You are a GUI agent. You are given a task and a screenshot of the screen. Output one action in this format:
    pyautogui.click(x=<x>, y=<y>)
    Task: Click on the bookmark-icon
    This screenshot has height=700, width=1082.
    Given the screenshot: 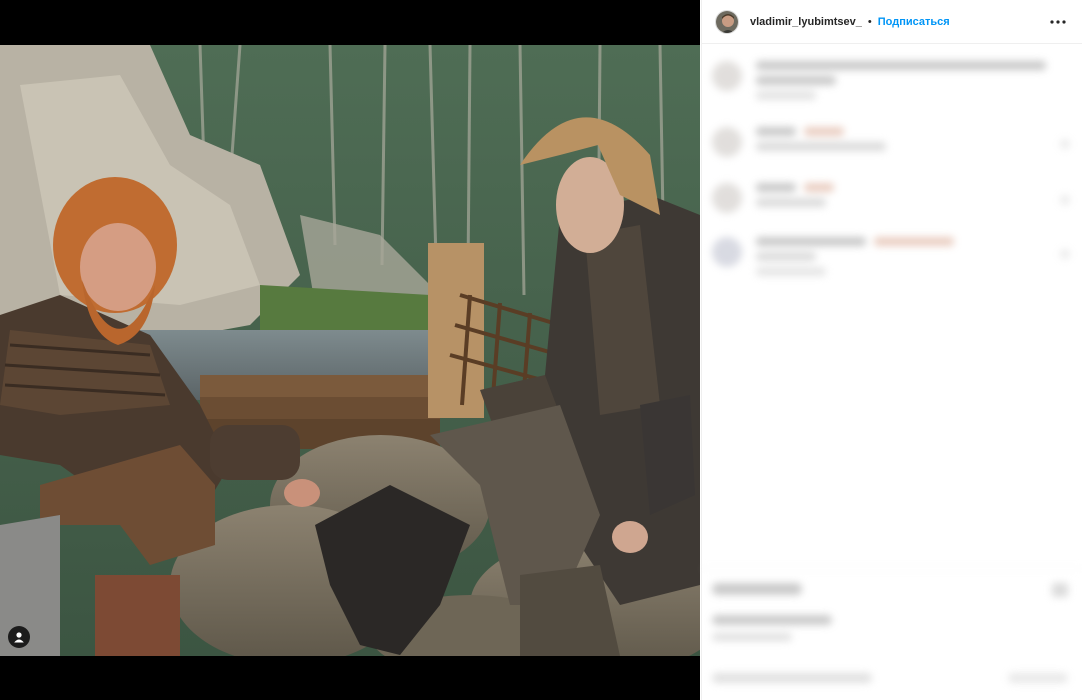 What is the action you would take?
    pyautogui.click(x=1060, y=590)
    